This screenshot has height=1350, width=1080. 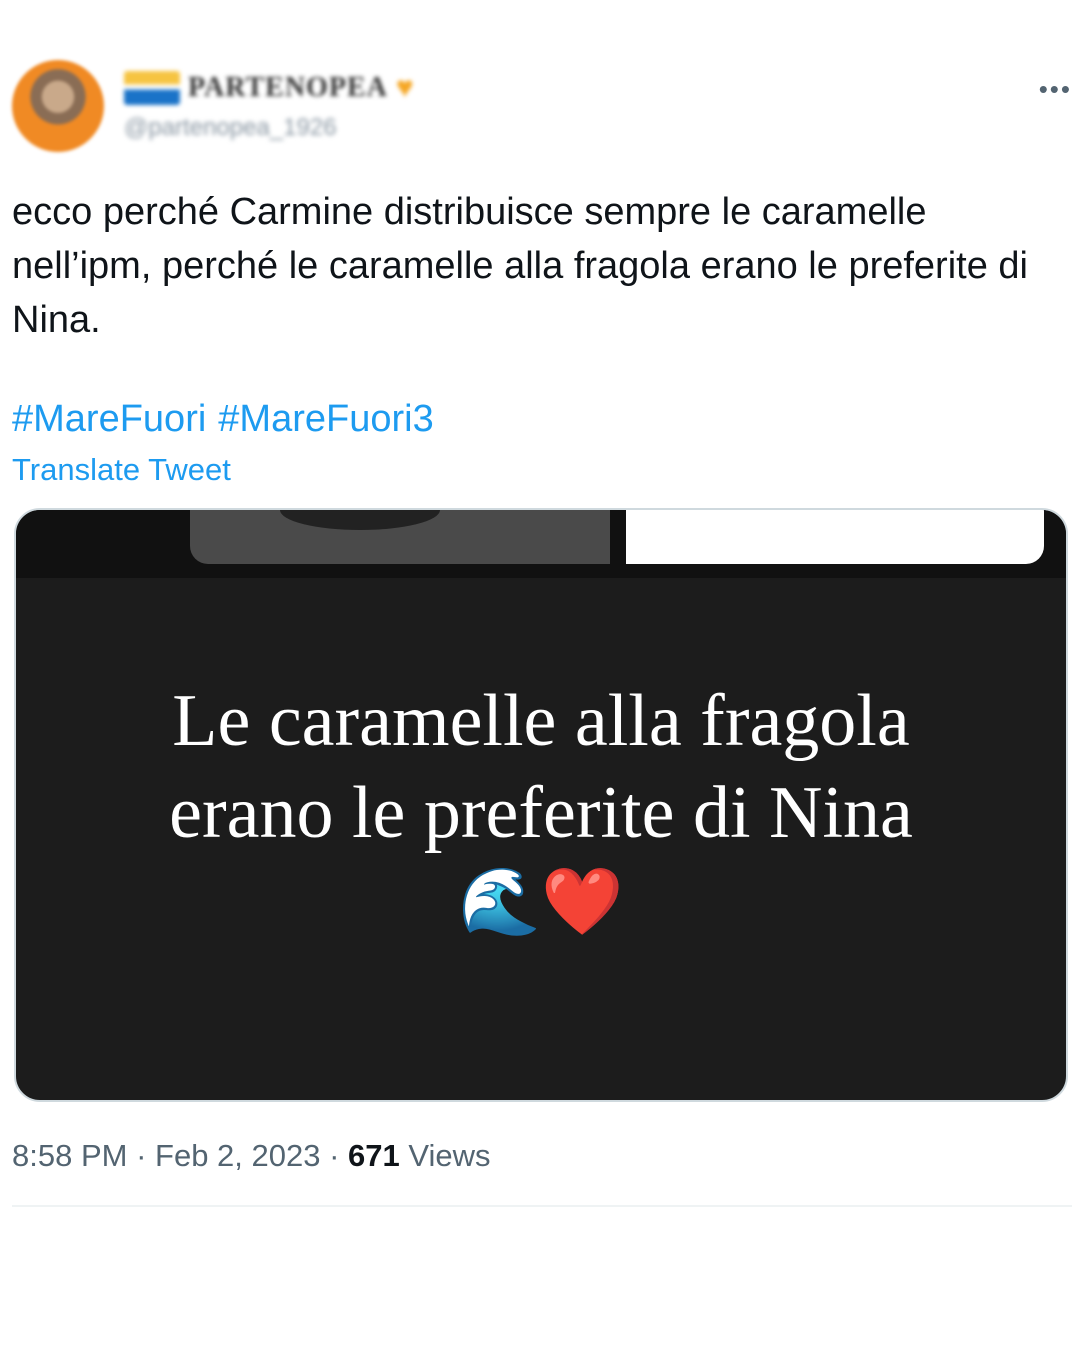 What do you see at coordinates (499, 901) in the screenshot?
I see `wave-icon: 🌊` at bounding box center [499, 901].